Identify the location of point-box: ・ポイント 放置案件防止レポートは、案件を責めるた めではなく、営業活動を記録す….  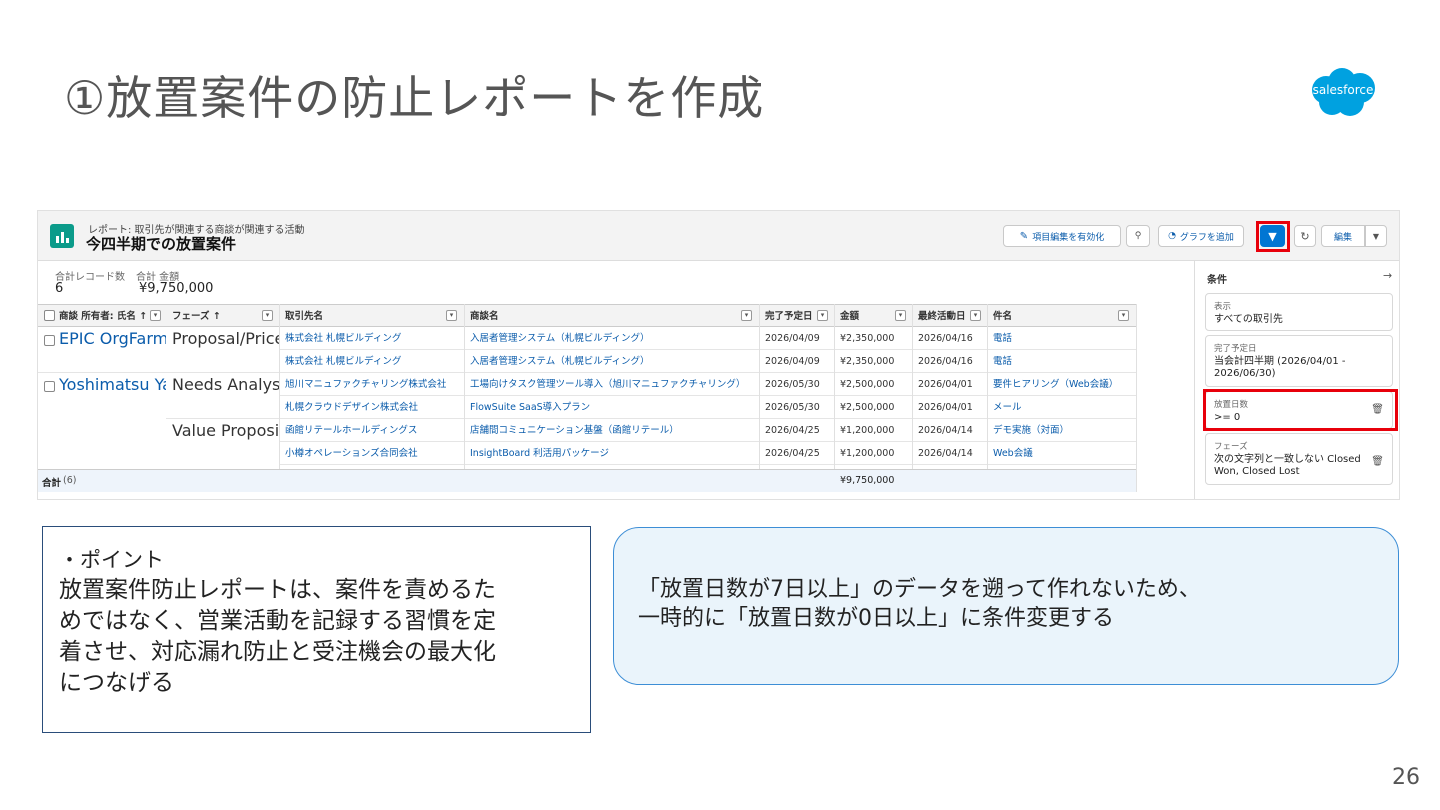
(316, 629).